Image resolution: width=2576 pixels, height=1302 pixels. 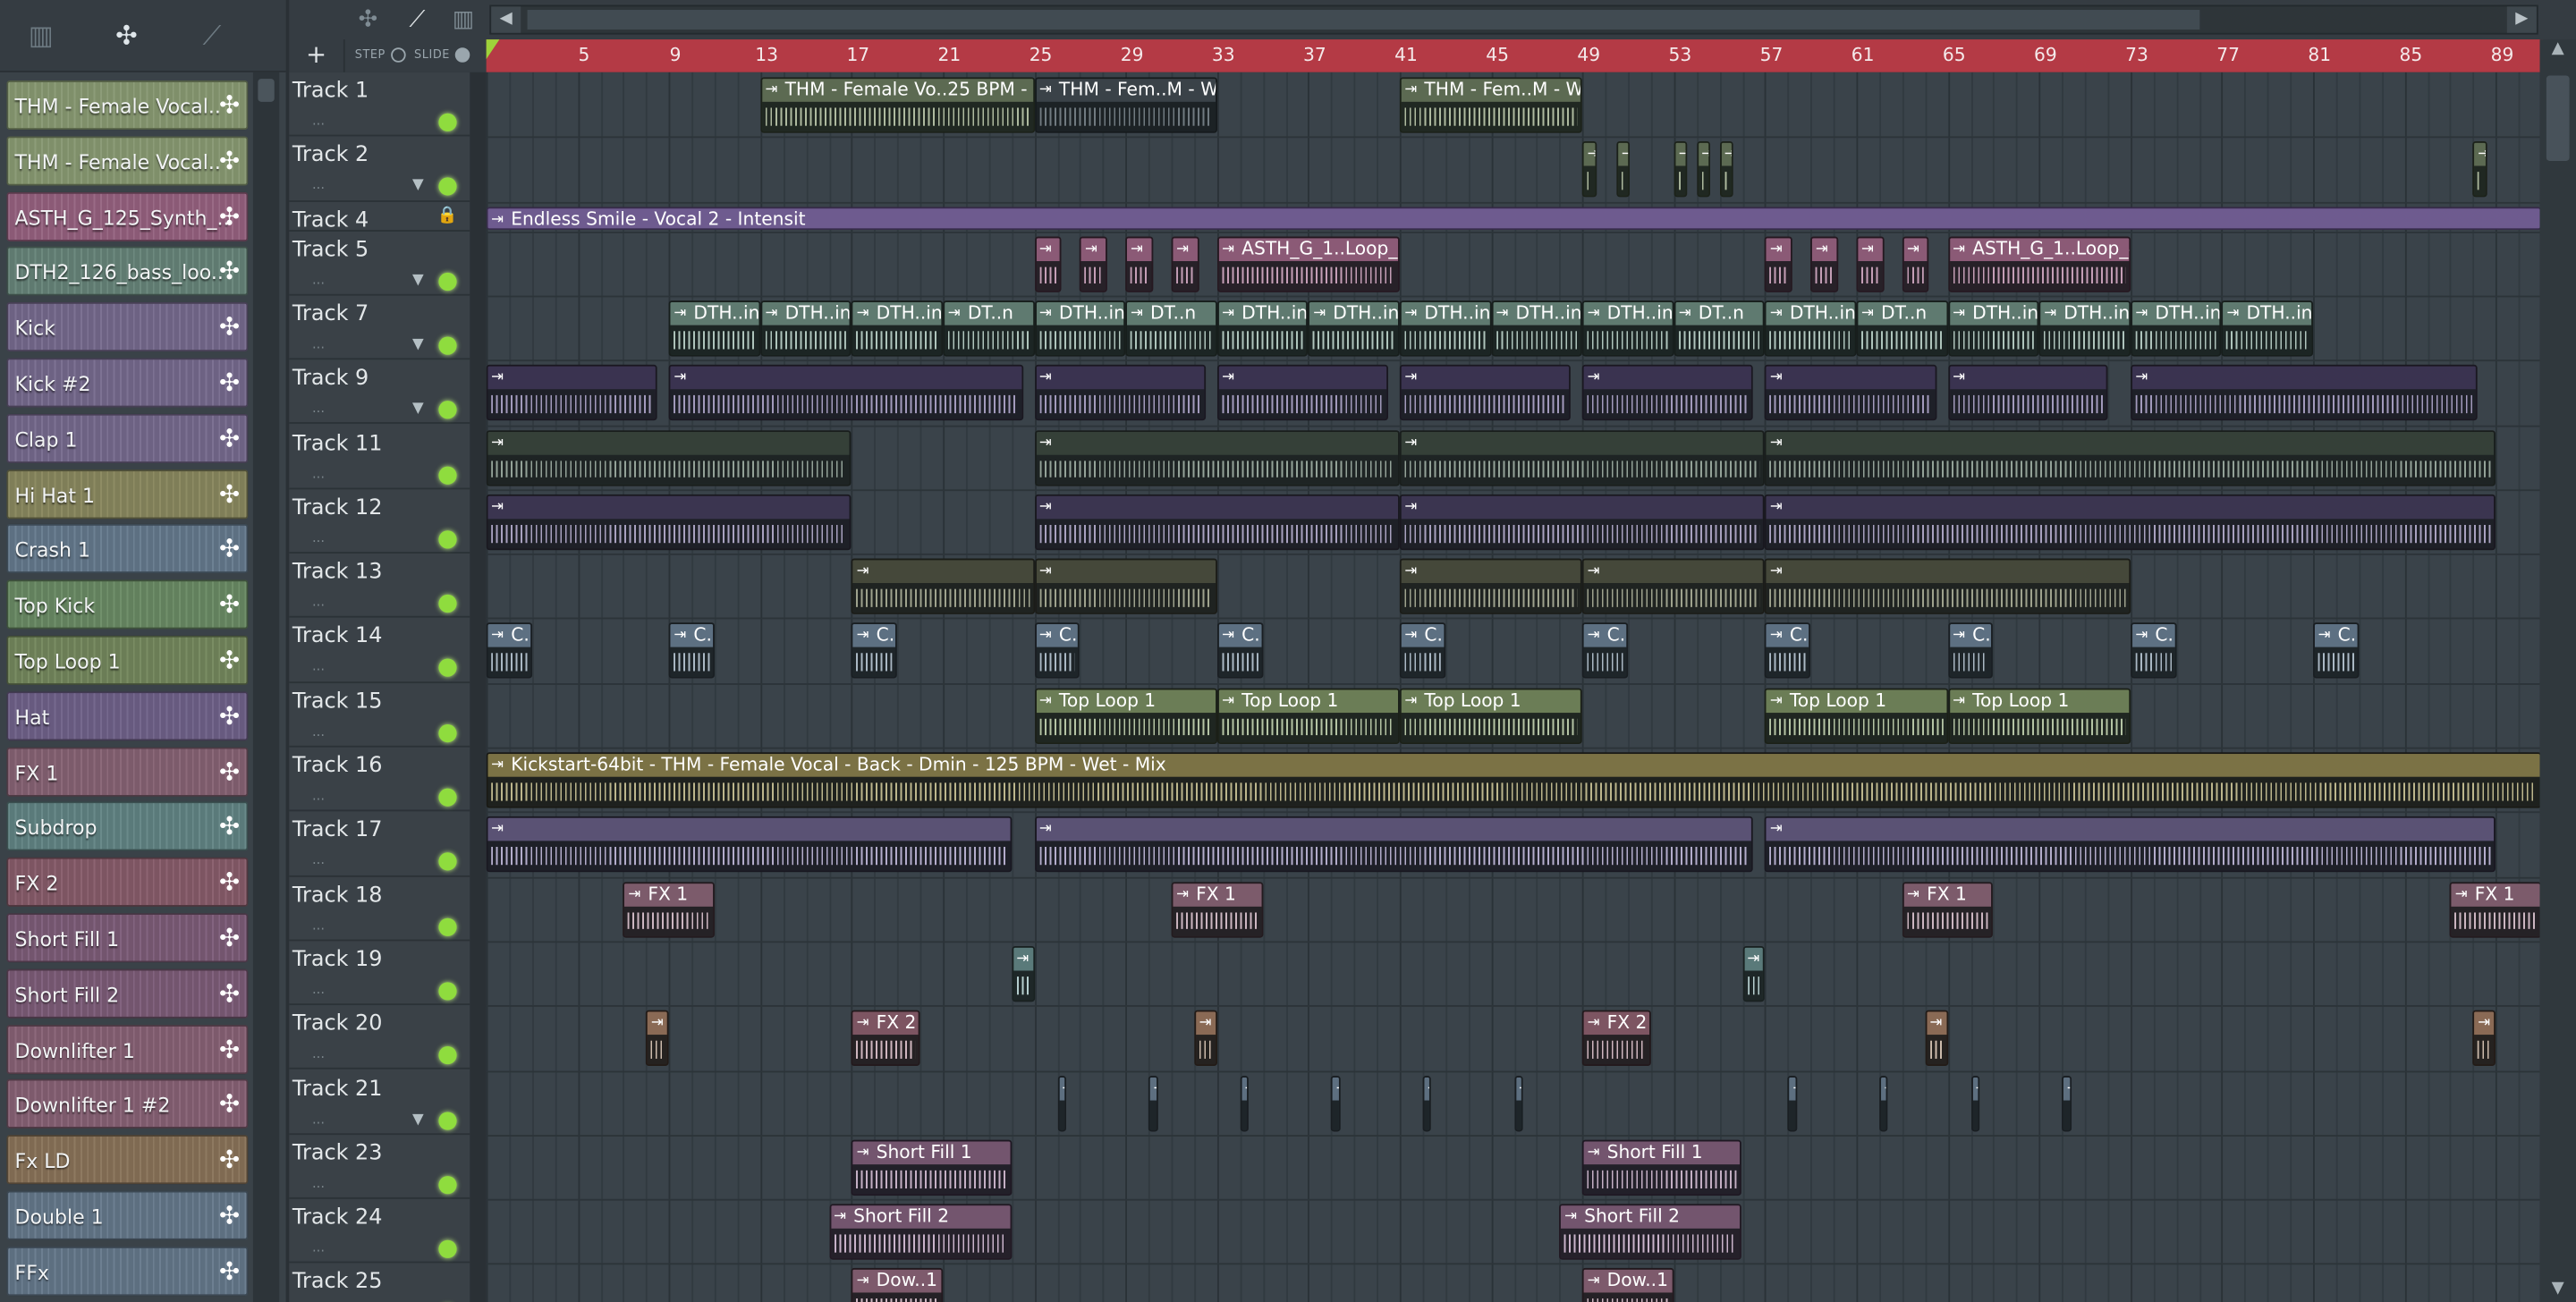 What do you see at coordinates (127, 993) in the screenshot?
I see `channel-button: Short Fill 2 ✣` at bounding box center [127, 993].